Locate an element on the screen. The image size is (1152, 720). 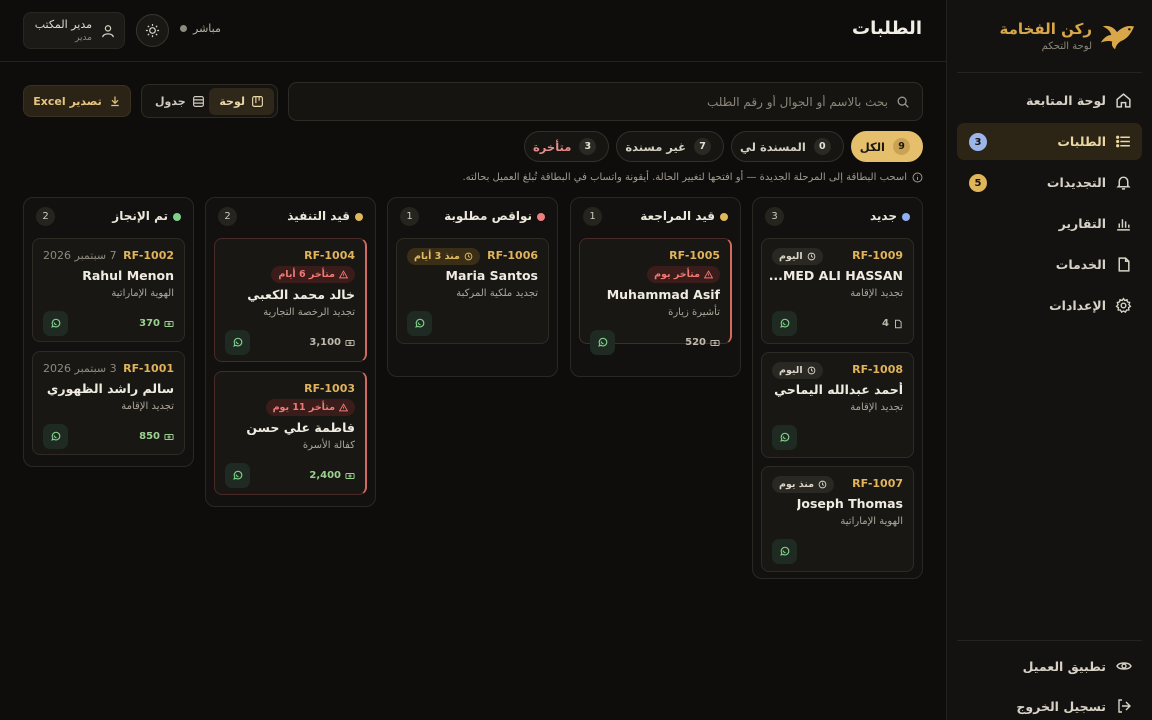
view-toggle: لوحة جدول is located at coordinates (209, 101).